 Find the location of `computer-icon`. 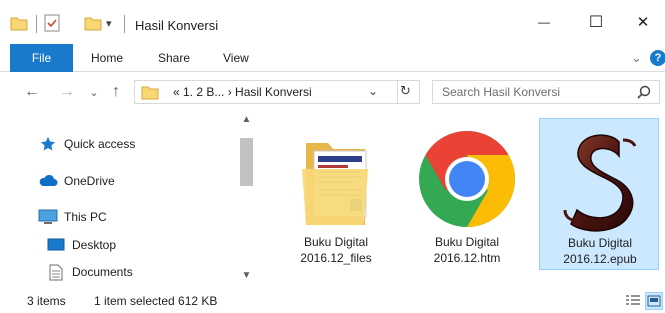

computer-icon is located at coordinates (48, 217).